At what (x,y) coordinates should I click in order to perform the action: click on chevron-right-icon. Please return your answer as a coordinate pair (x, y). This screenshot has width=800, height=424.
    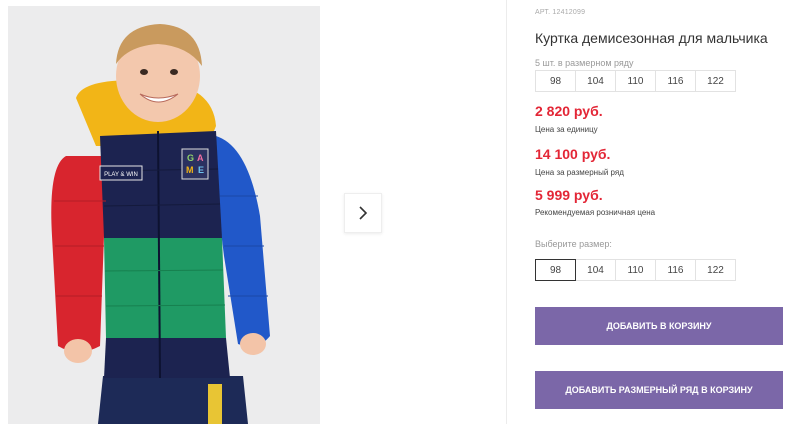
    Looking at the image, I should click on (363, 213).